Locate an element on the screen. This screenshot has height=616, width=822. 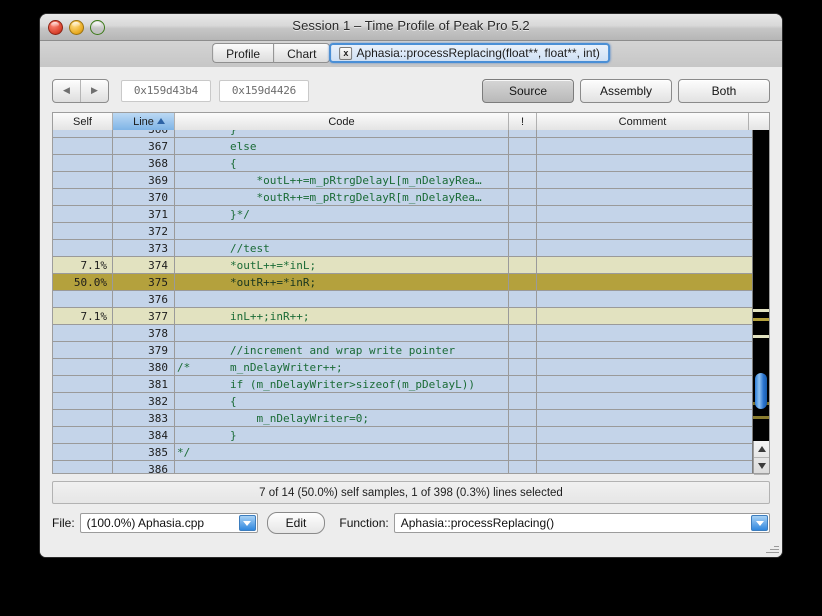
triangle-up-icon is located at coordinates (761, 449).